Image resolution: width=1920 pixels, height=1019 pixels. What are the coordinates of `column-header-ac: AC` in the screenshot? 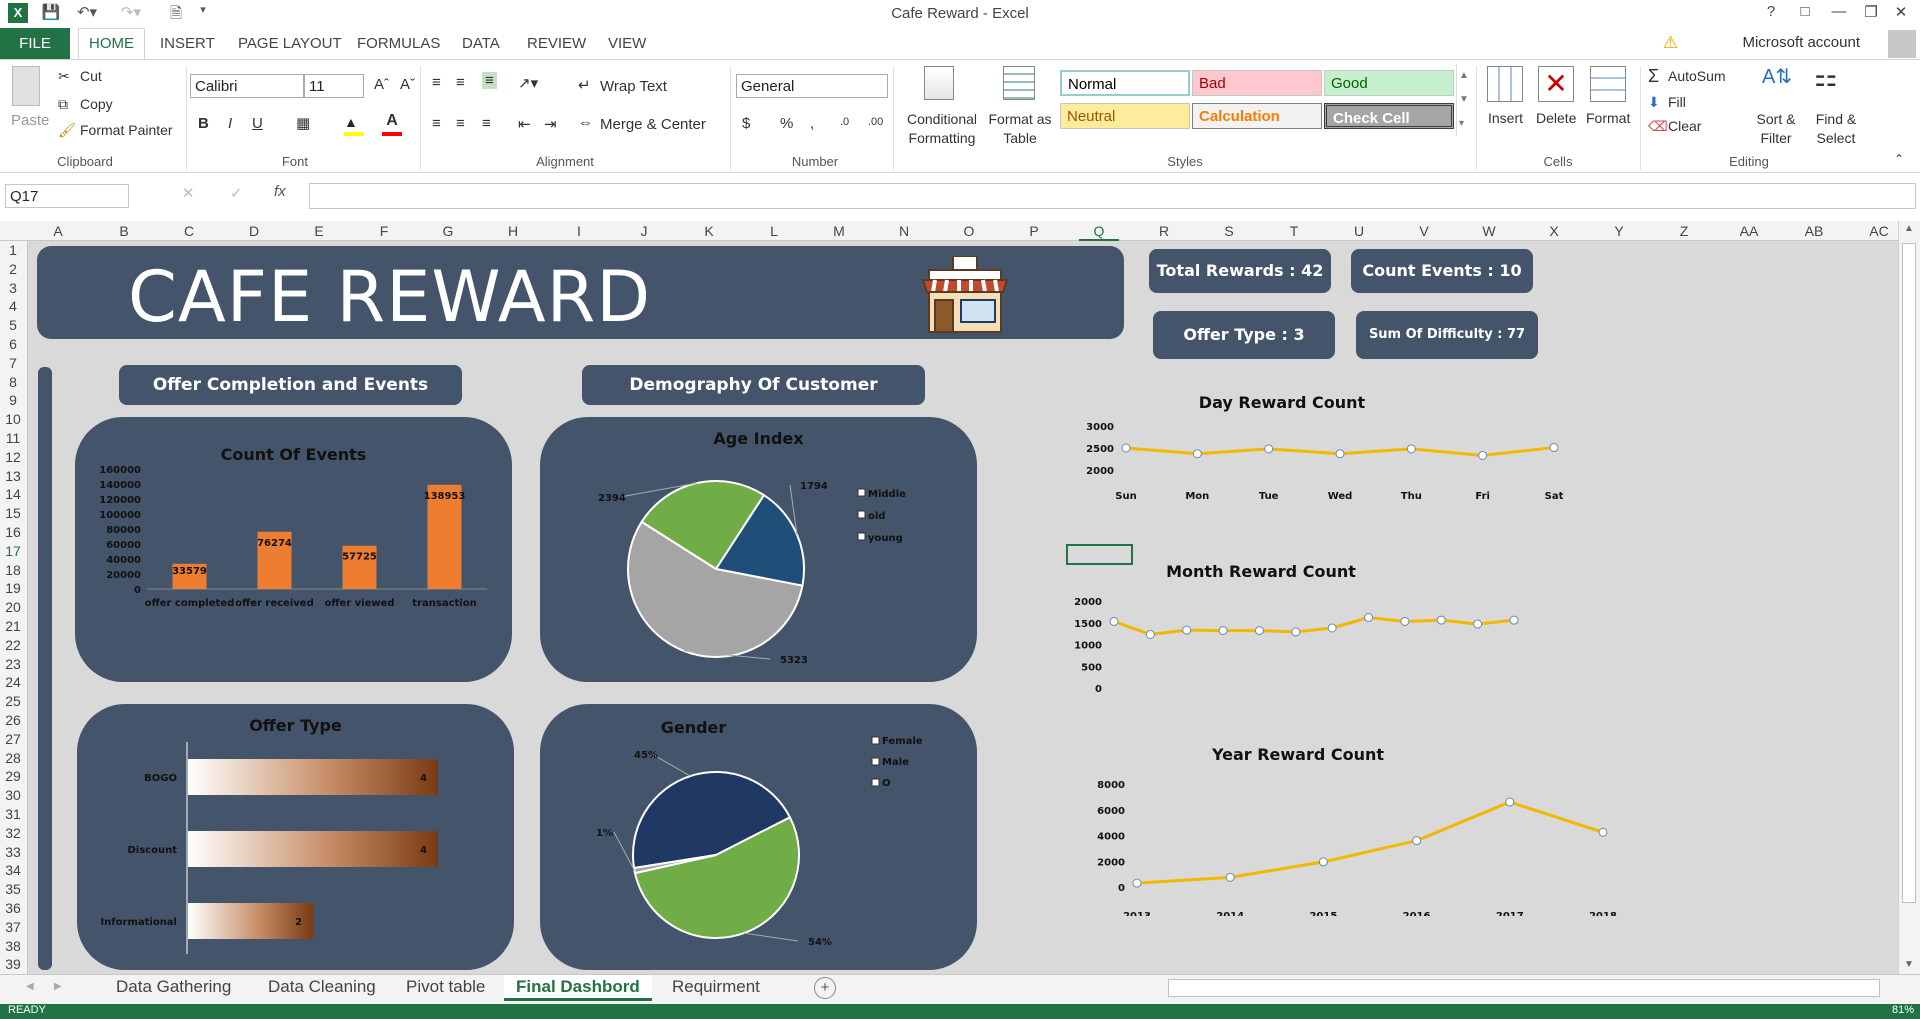 It's located at (1879, 231).